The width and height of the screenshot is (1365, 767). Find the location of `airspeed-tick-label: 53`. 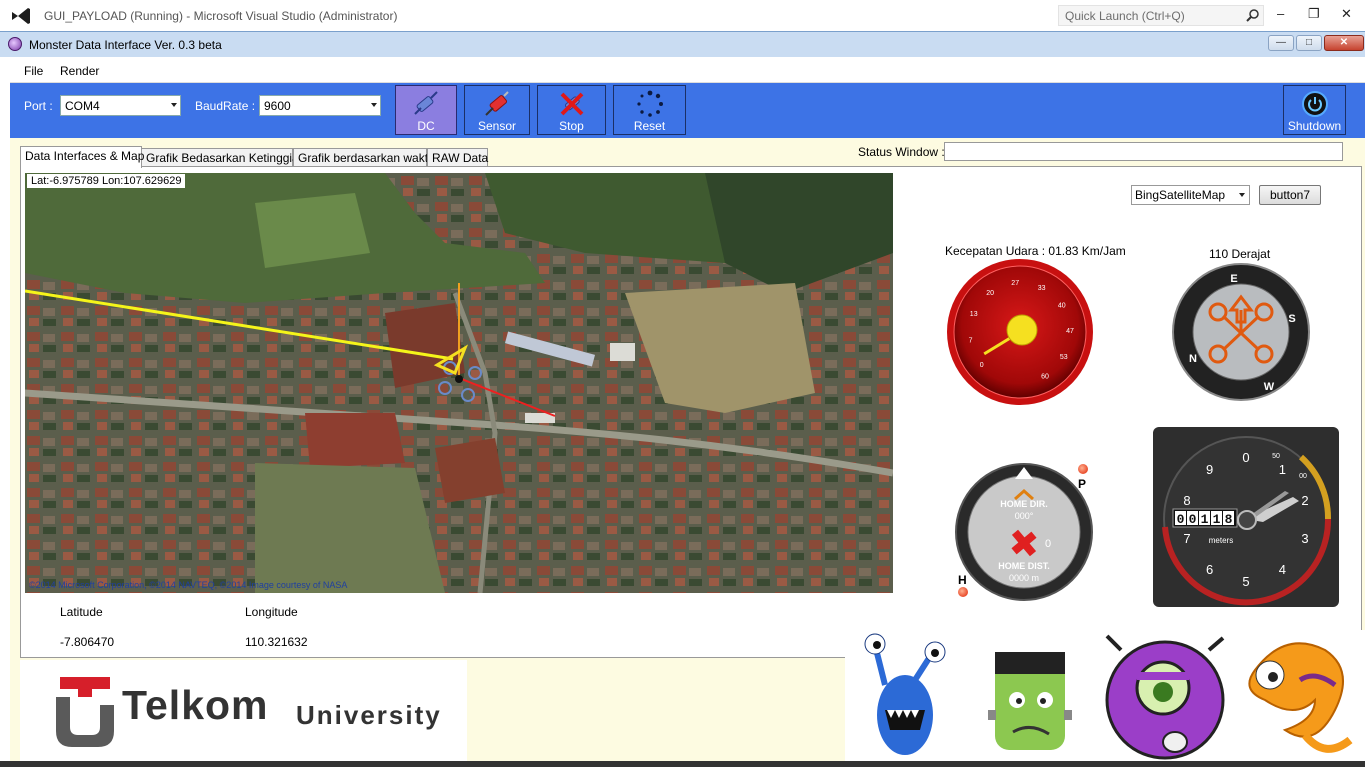

airspeed-tick-label: 53 is located at coordinates (1064, 357).